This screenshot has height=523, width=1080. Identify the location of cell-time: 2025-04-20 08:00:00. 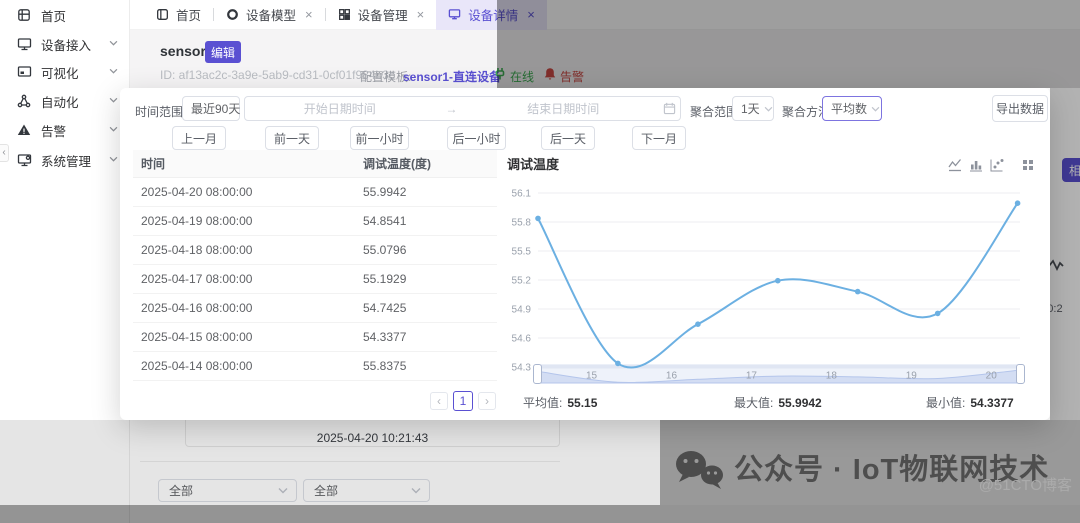
(197, 192).